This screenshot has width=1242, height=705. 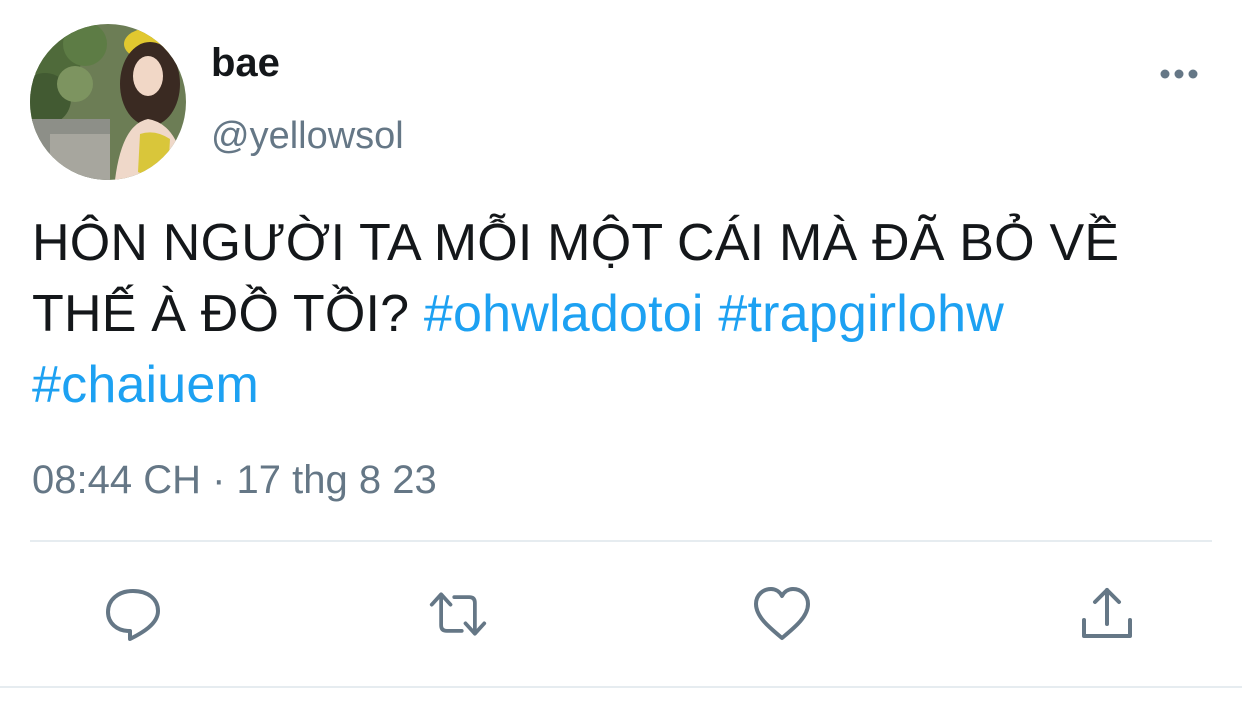 What do you see at coordinates (234, 480) in the screenshot?
I see `tweet-timestamp: 08:44 CH · 17 thg 8 23` at bounding box center [234, 480].